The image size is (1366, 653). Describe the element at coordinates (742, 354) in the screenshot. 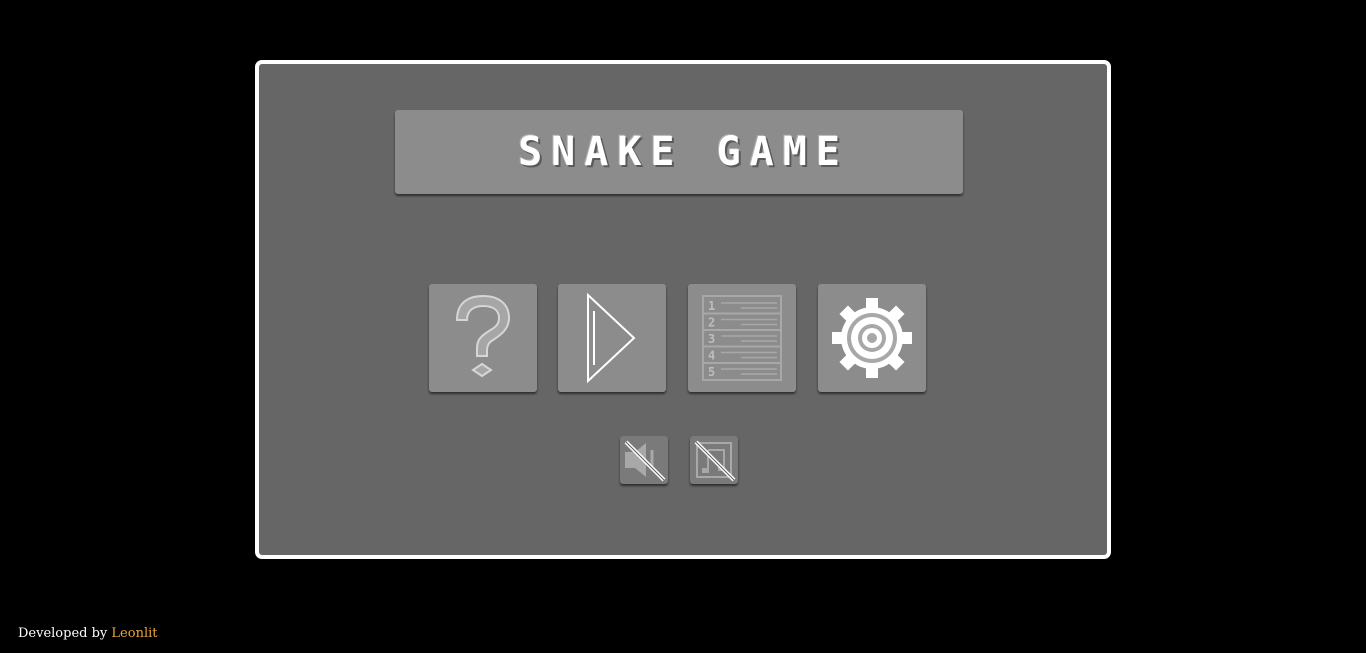

I see `leaderboard-row: 4` at that location.